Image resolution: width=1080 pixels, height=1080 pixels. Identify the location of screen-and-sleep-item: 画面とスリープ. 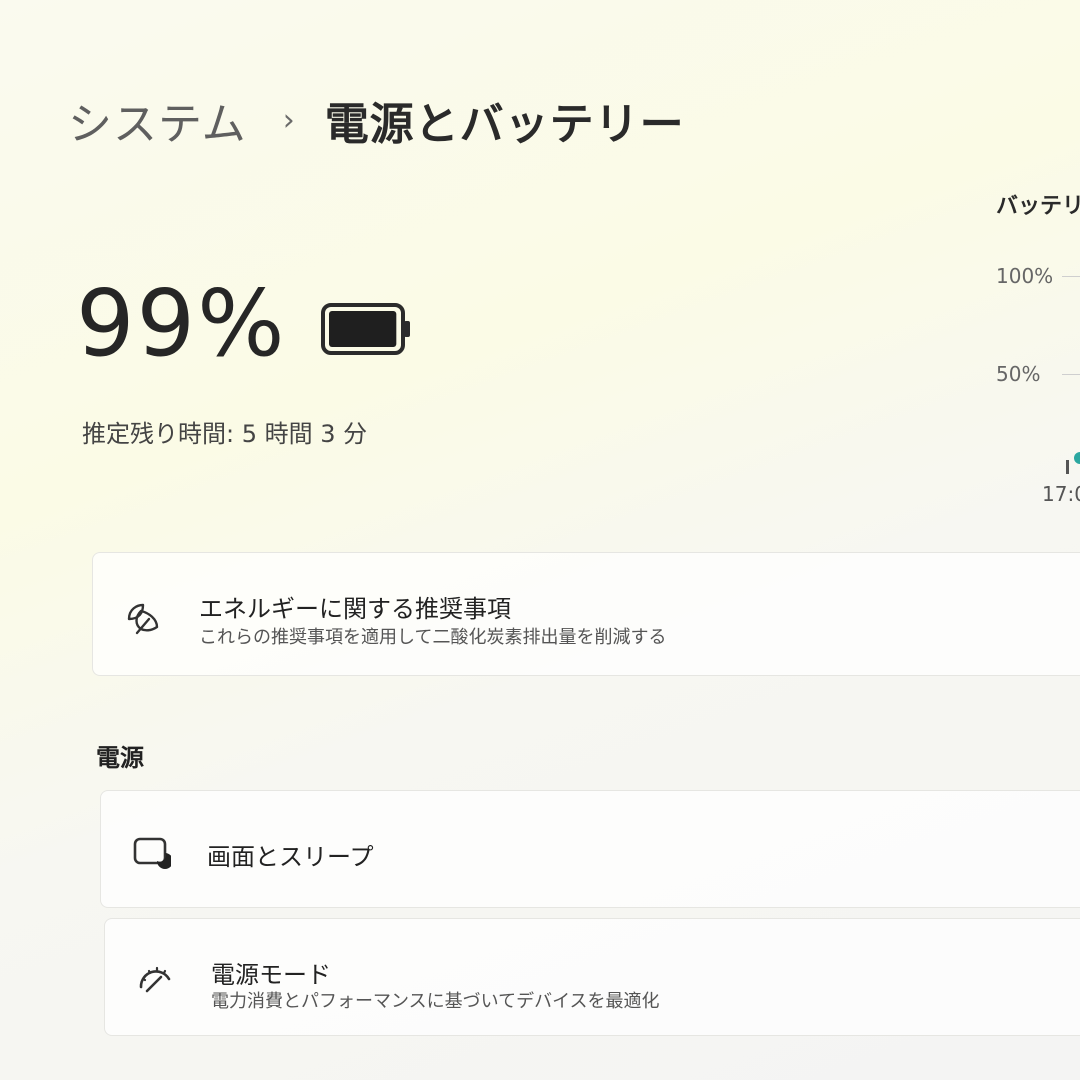
(590, 849).